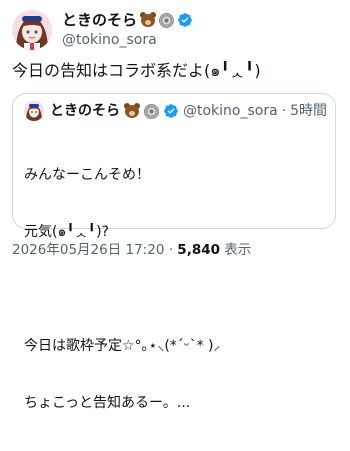 This screenshot has height=451, width=350. I want to click on view-count-label: 表示, so click(236, 250).